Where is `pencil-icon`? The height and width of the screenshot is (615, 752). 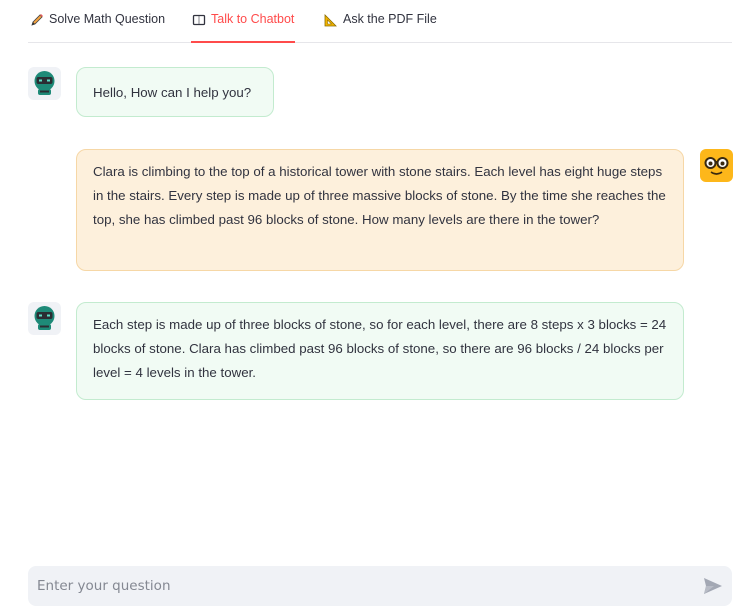
pencil-icon is located at coordinates (37, 20).